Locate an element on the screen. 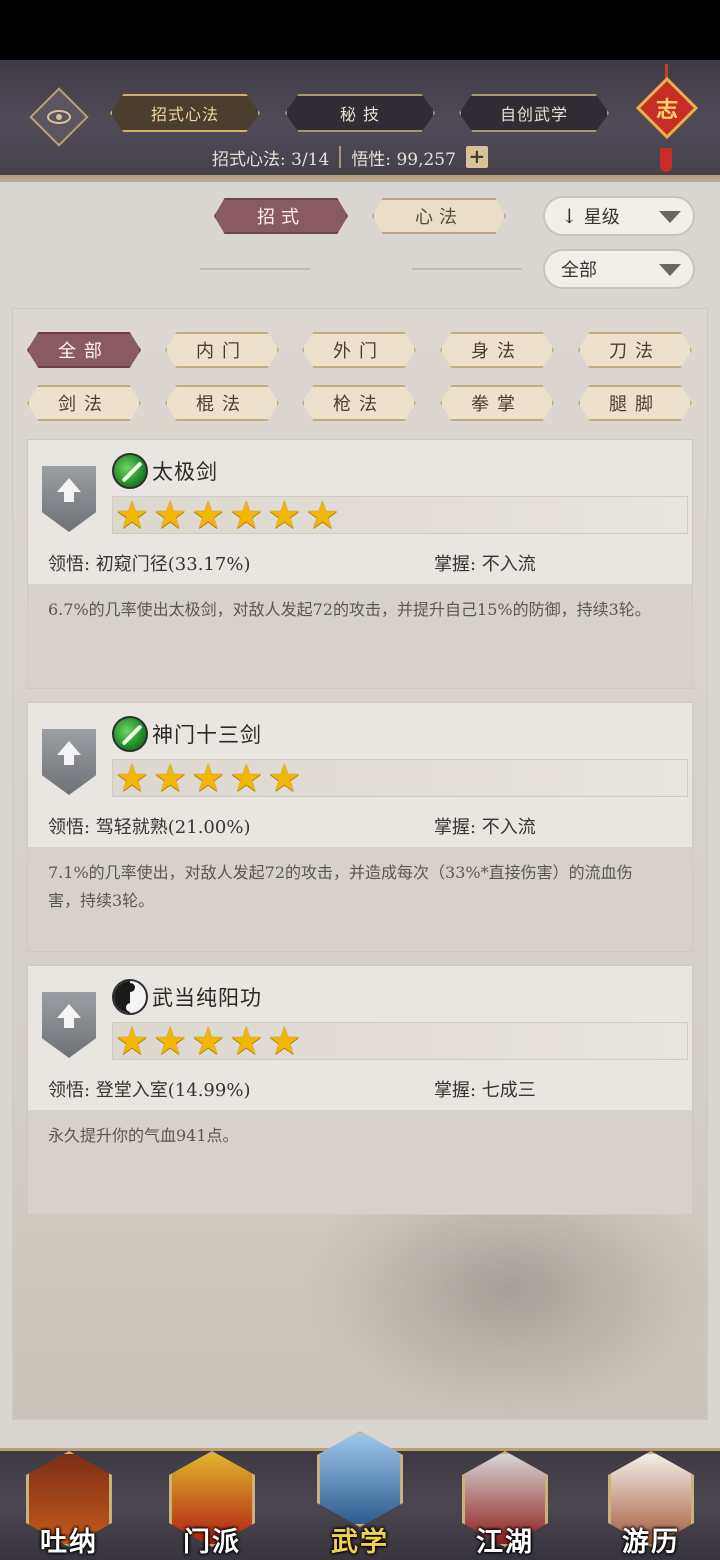 Image resolution: width=720 pixels, height=1560 pixels. skill-name: 神门十三剑 is located at coordinates (207, 735).